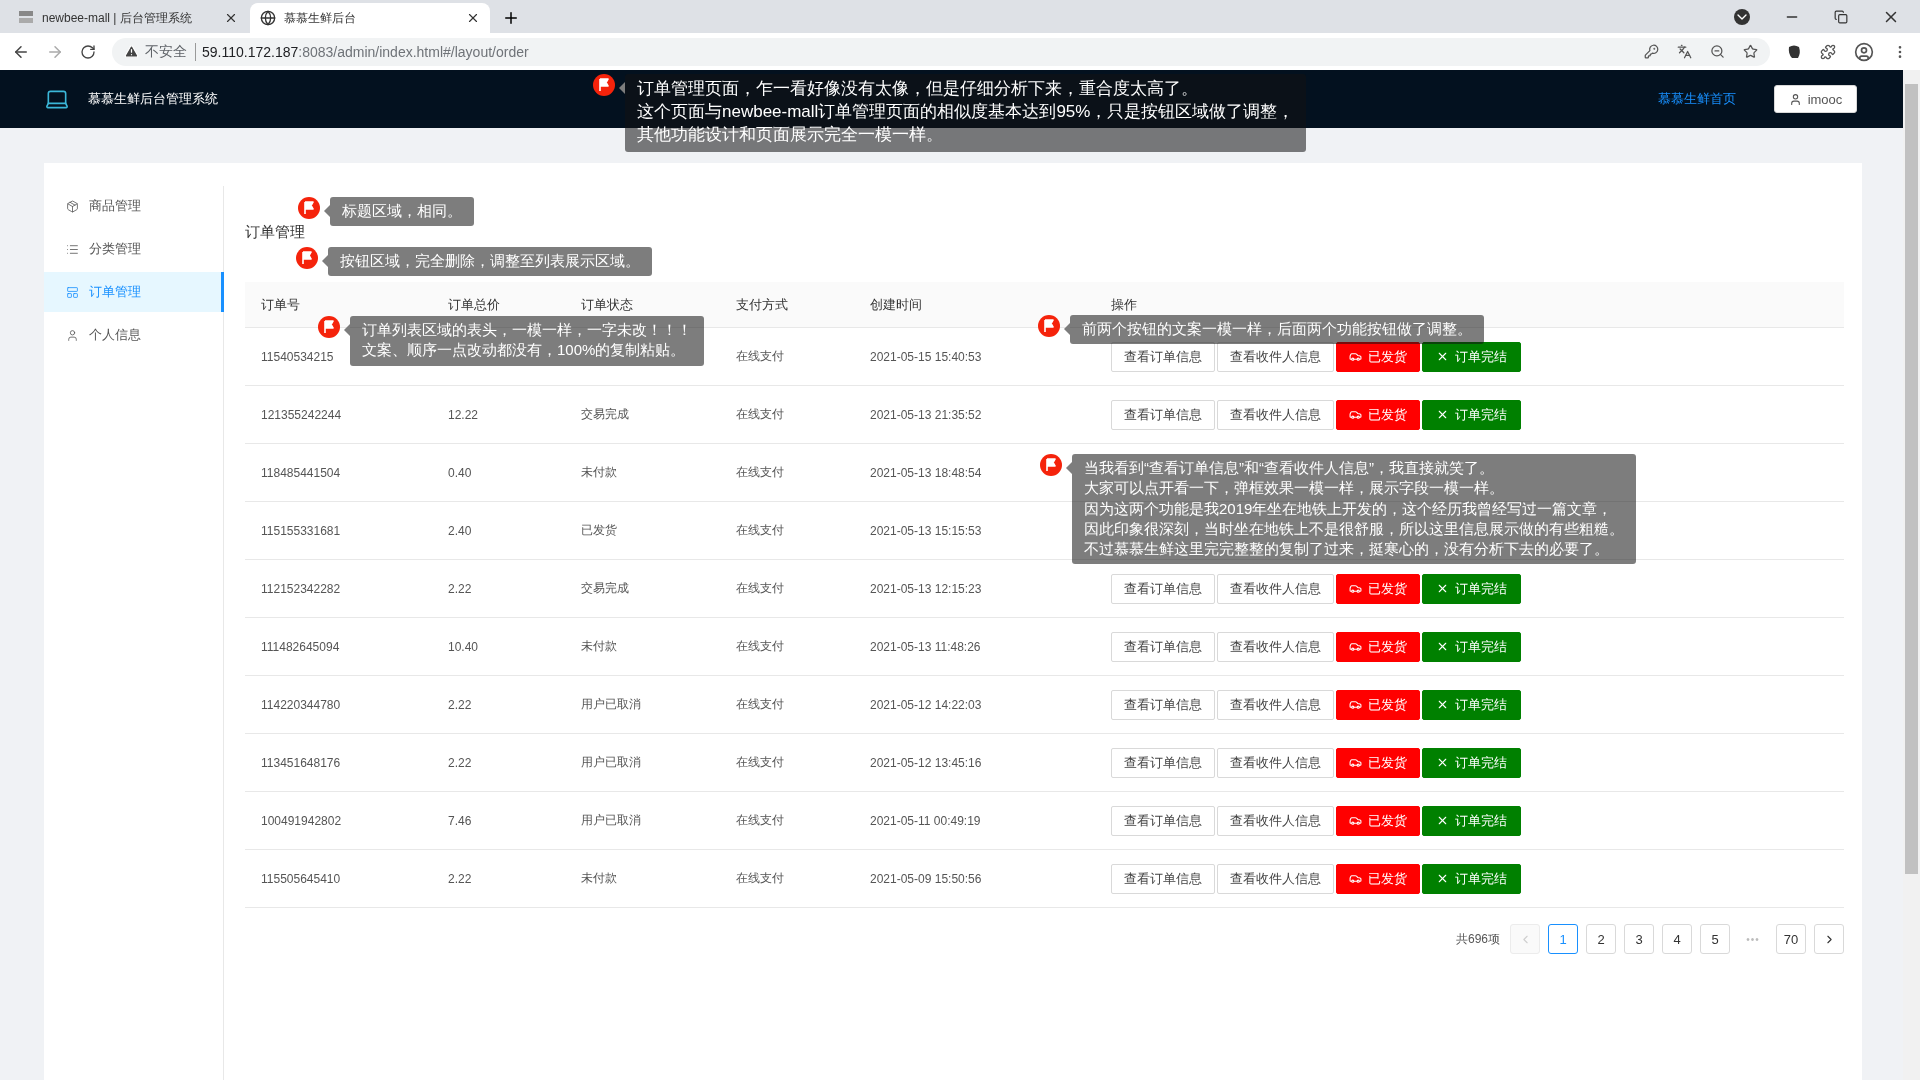 The image size is (1920, 1080). What do you see at coordinates (974, 589) in the screenshot?
I see `table-cell: 2021-05-13 12:15:23` at bounding box center [974, 589].